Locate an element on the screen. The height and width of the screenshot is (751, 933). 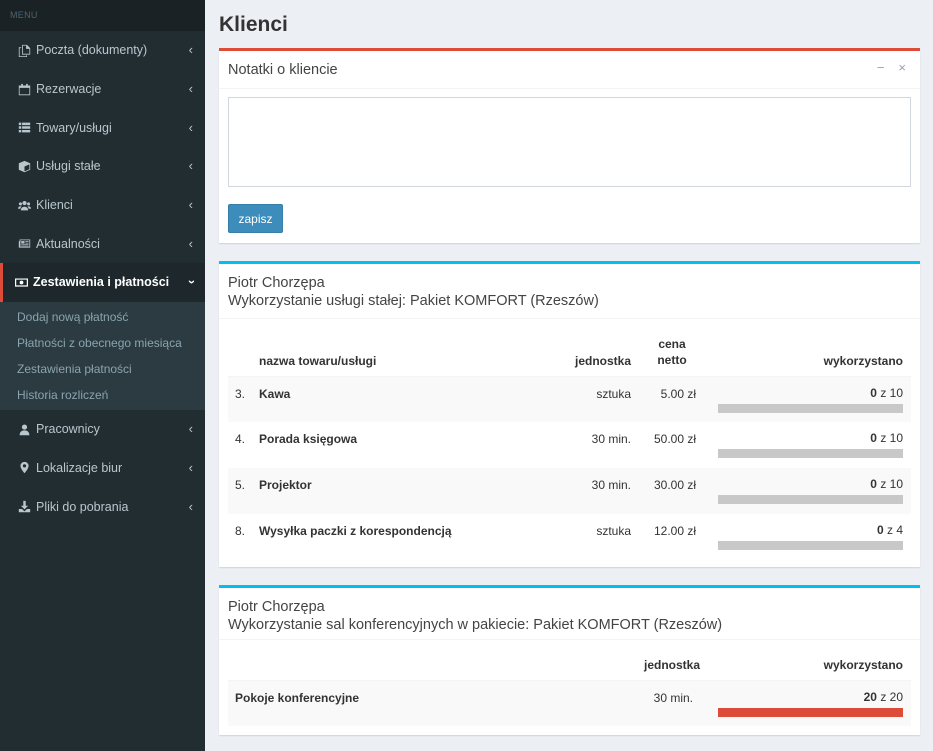
col-price-top: cena is located at coordinates (672, 343).